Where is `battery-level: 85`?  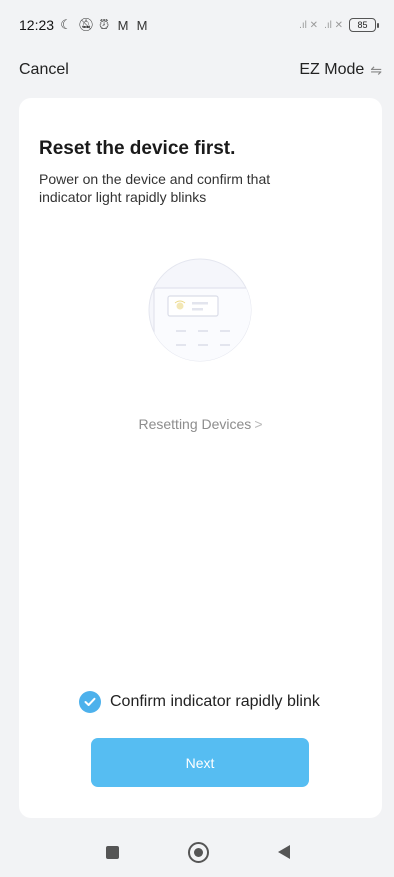
battery-level: 85 is located at coordinates (362, 25).